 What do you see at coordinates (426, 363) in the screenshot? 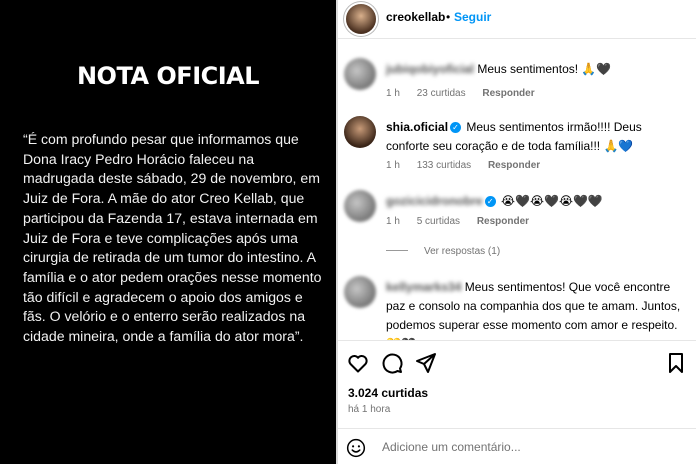
I see `share-icon` at bounding box center [426, 363].